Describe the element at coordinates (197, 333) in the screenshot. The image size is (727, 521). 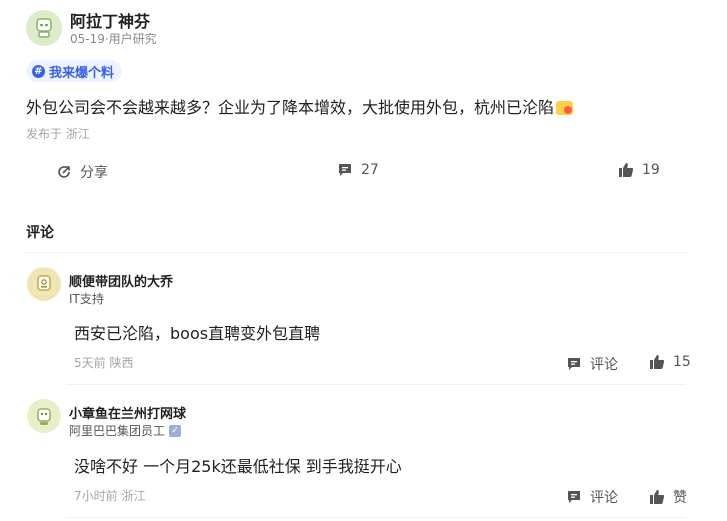
I see `comment-text: 西安已沦陷，boos直聘变外包直聘` at that location.